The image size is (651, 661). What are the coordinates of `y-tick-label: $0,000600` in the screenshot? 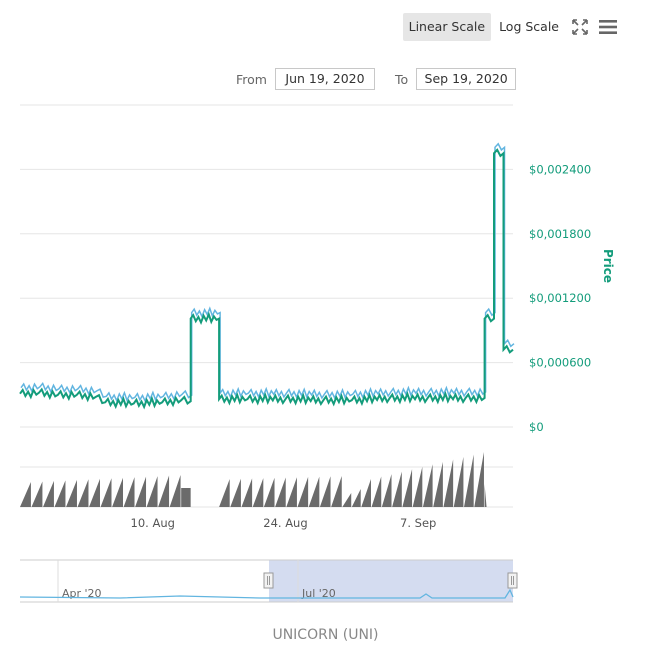 It's located at (560, 363).